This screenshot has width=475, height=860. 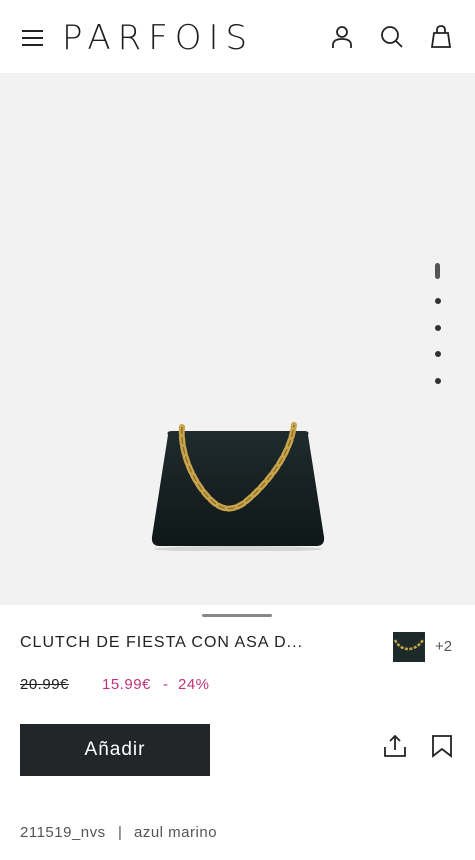 What do you see at coordinates (158, 38) in the screenshot?
I see `brand-logo: PARFOIS` at bounding box center [158, 38].